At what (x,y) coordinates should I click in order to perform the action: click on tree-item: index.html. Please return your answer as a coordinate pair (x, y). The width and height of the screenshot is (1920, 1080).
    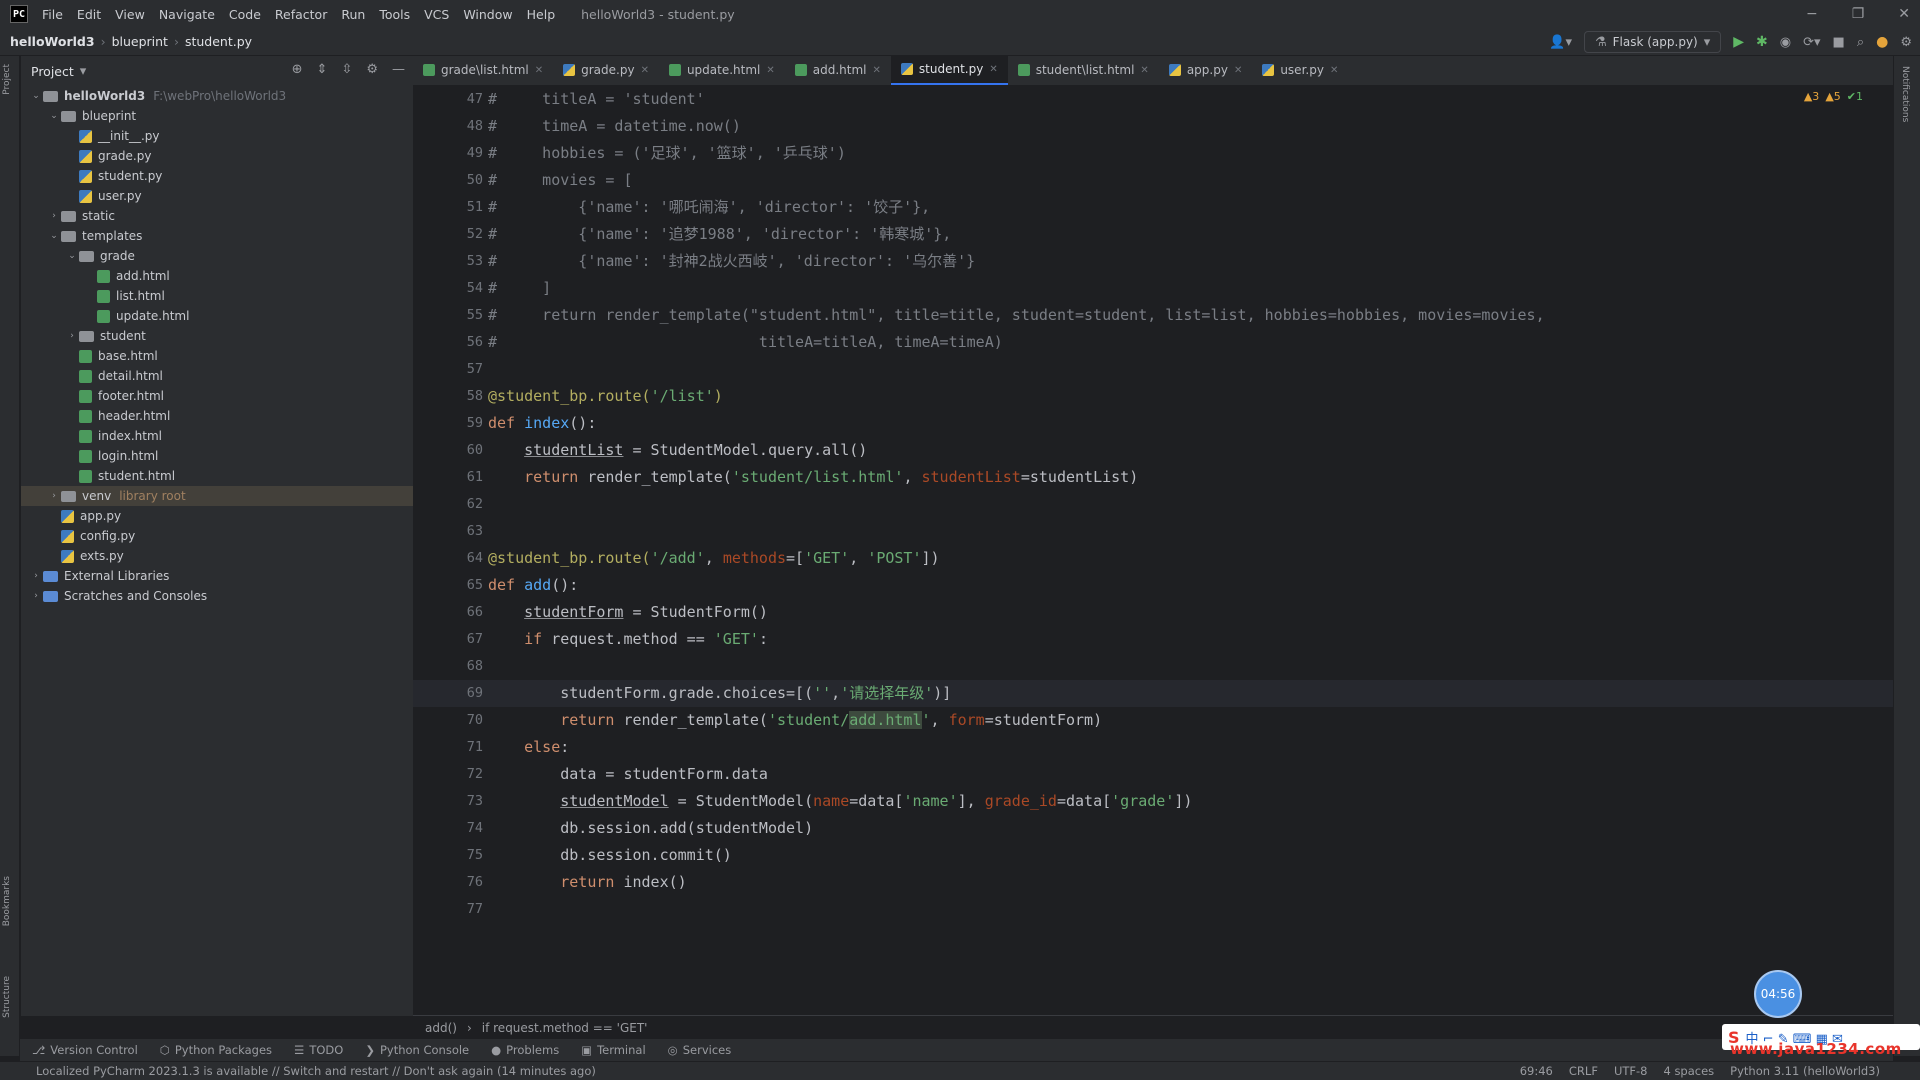
    Looking at the image, I should click on (217, 436).